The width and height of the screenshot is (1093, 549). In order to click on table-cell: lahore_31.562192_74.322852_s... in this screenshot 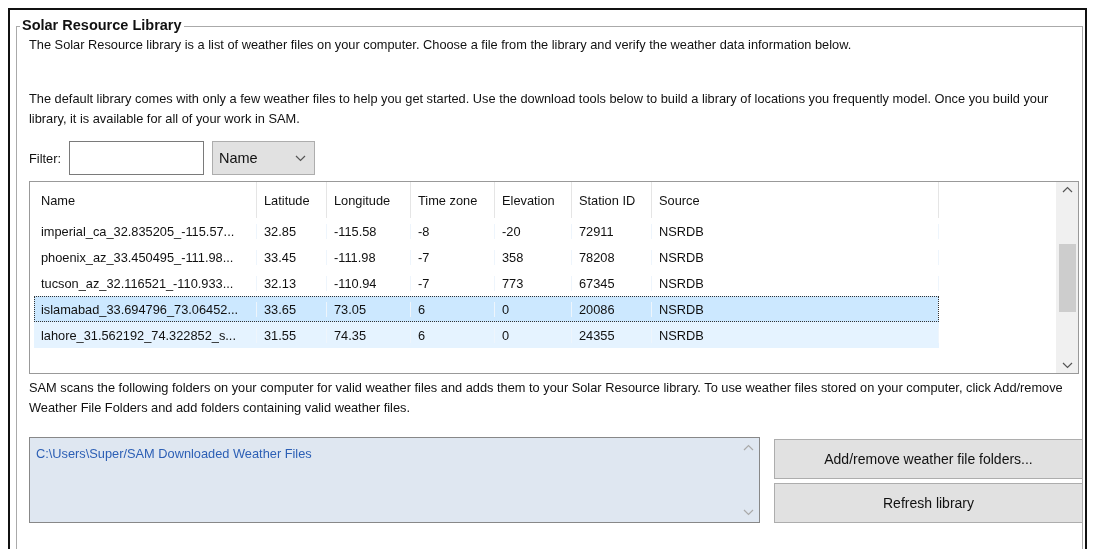, I will do `click(145, 335)`.